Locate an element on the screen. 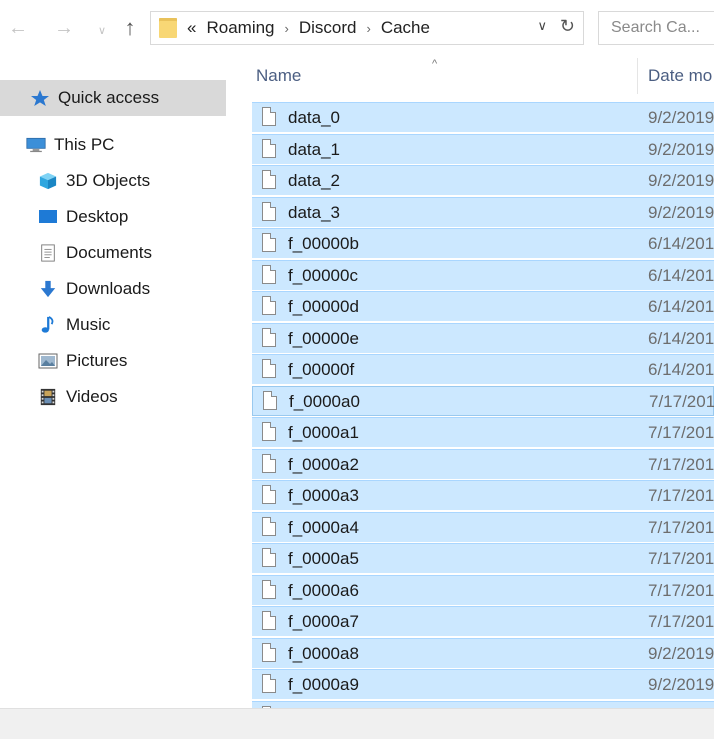  file-name: f_0000a4 is located at coordinates (323, 527).